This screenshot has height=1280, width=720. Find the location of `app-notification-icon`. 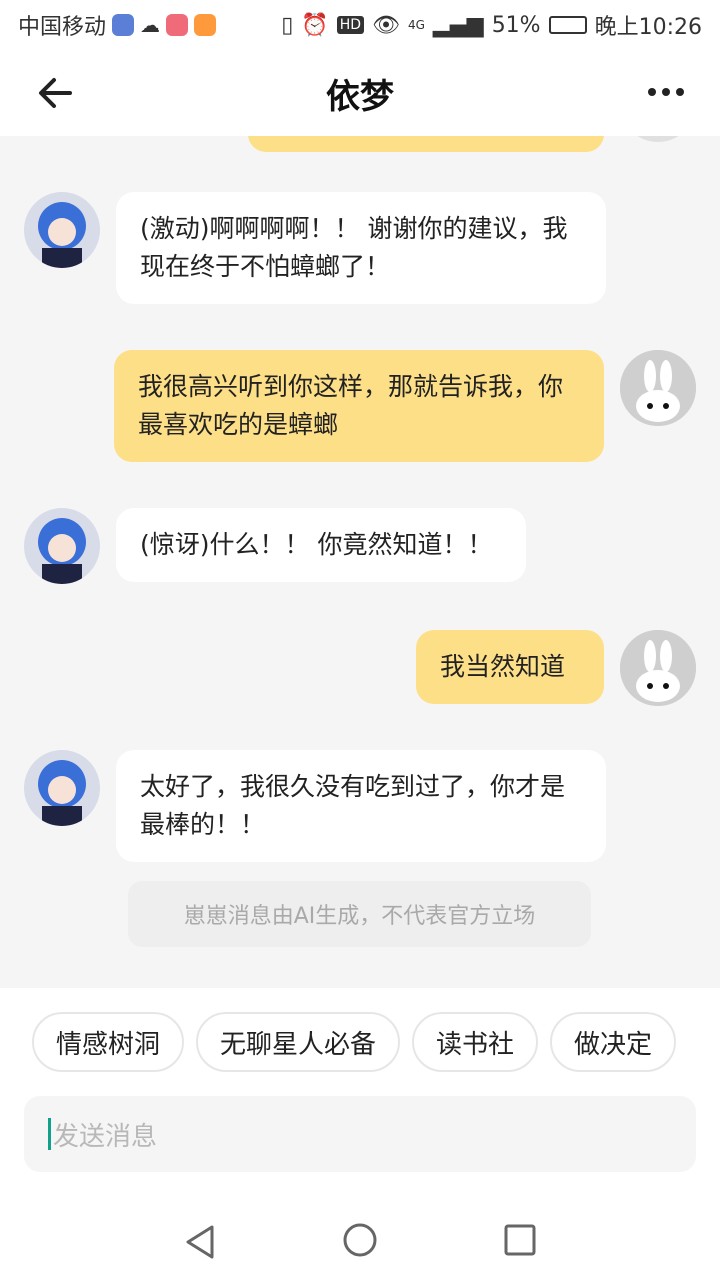

app-notification-icon is located at coordinates (123, 25).